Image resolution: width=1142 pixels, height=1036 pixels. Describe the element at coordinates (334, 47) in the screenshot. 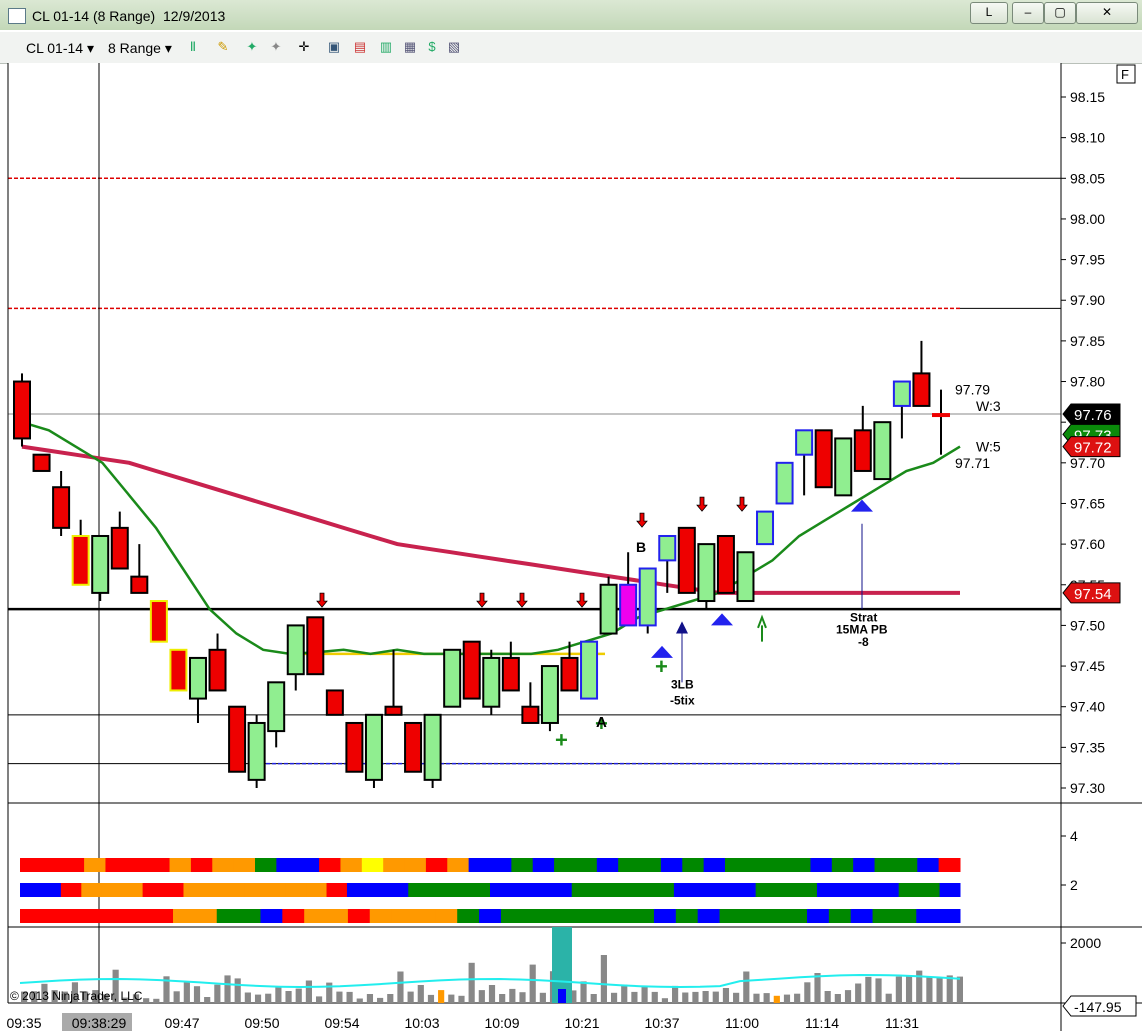

I see `zoom-icon: ▣` at that location.